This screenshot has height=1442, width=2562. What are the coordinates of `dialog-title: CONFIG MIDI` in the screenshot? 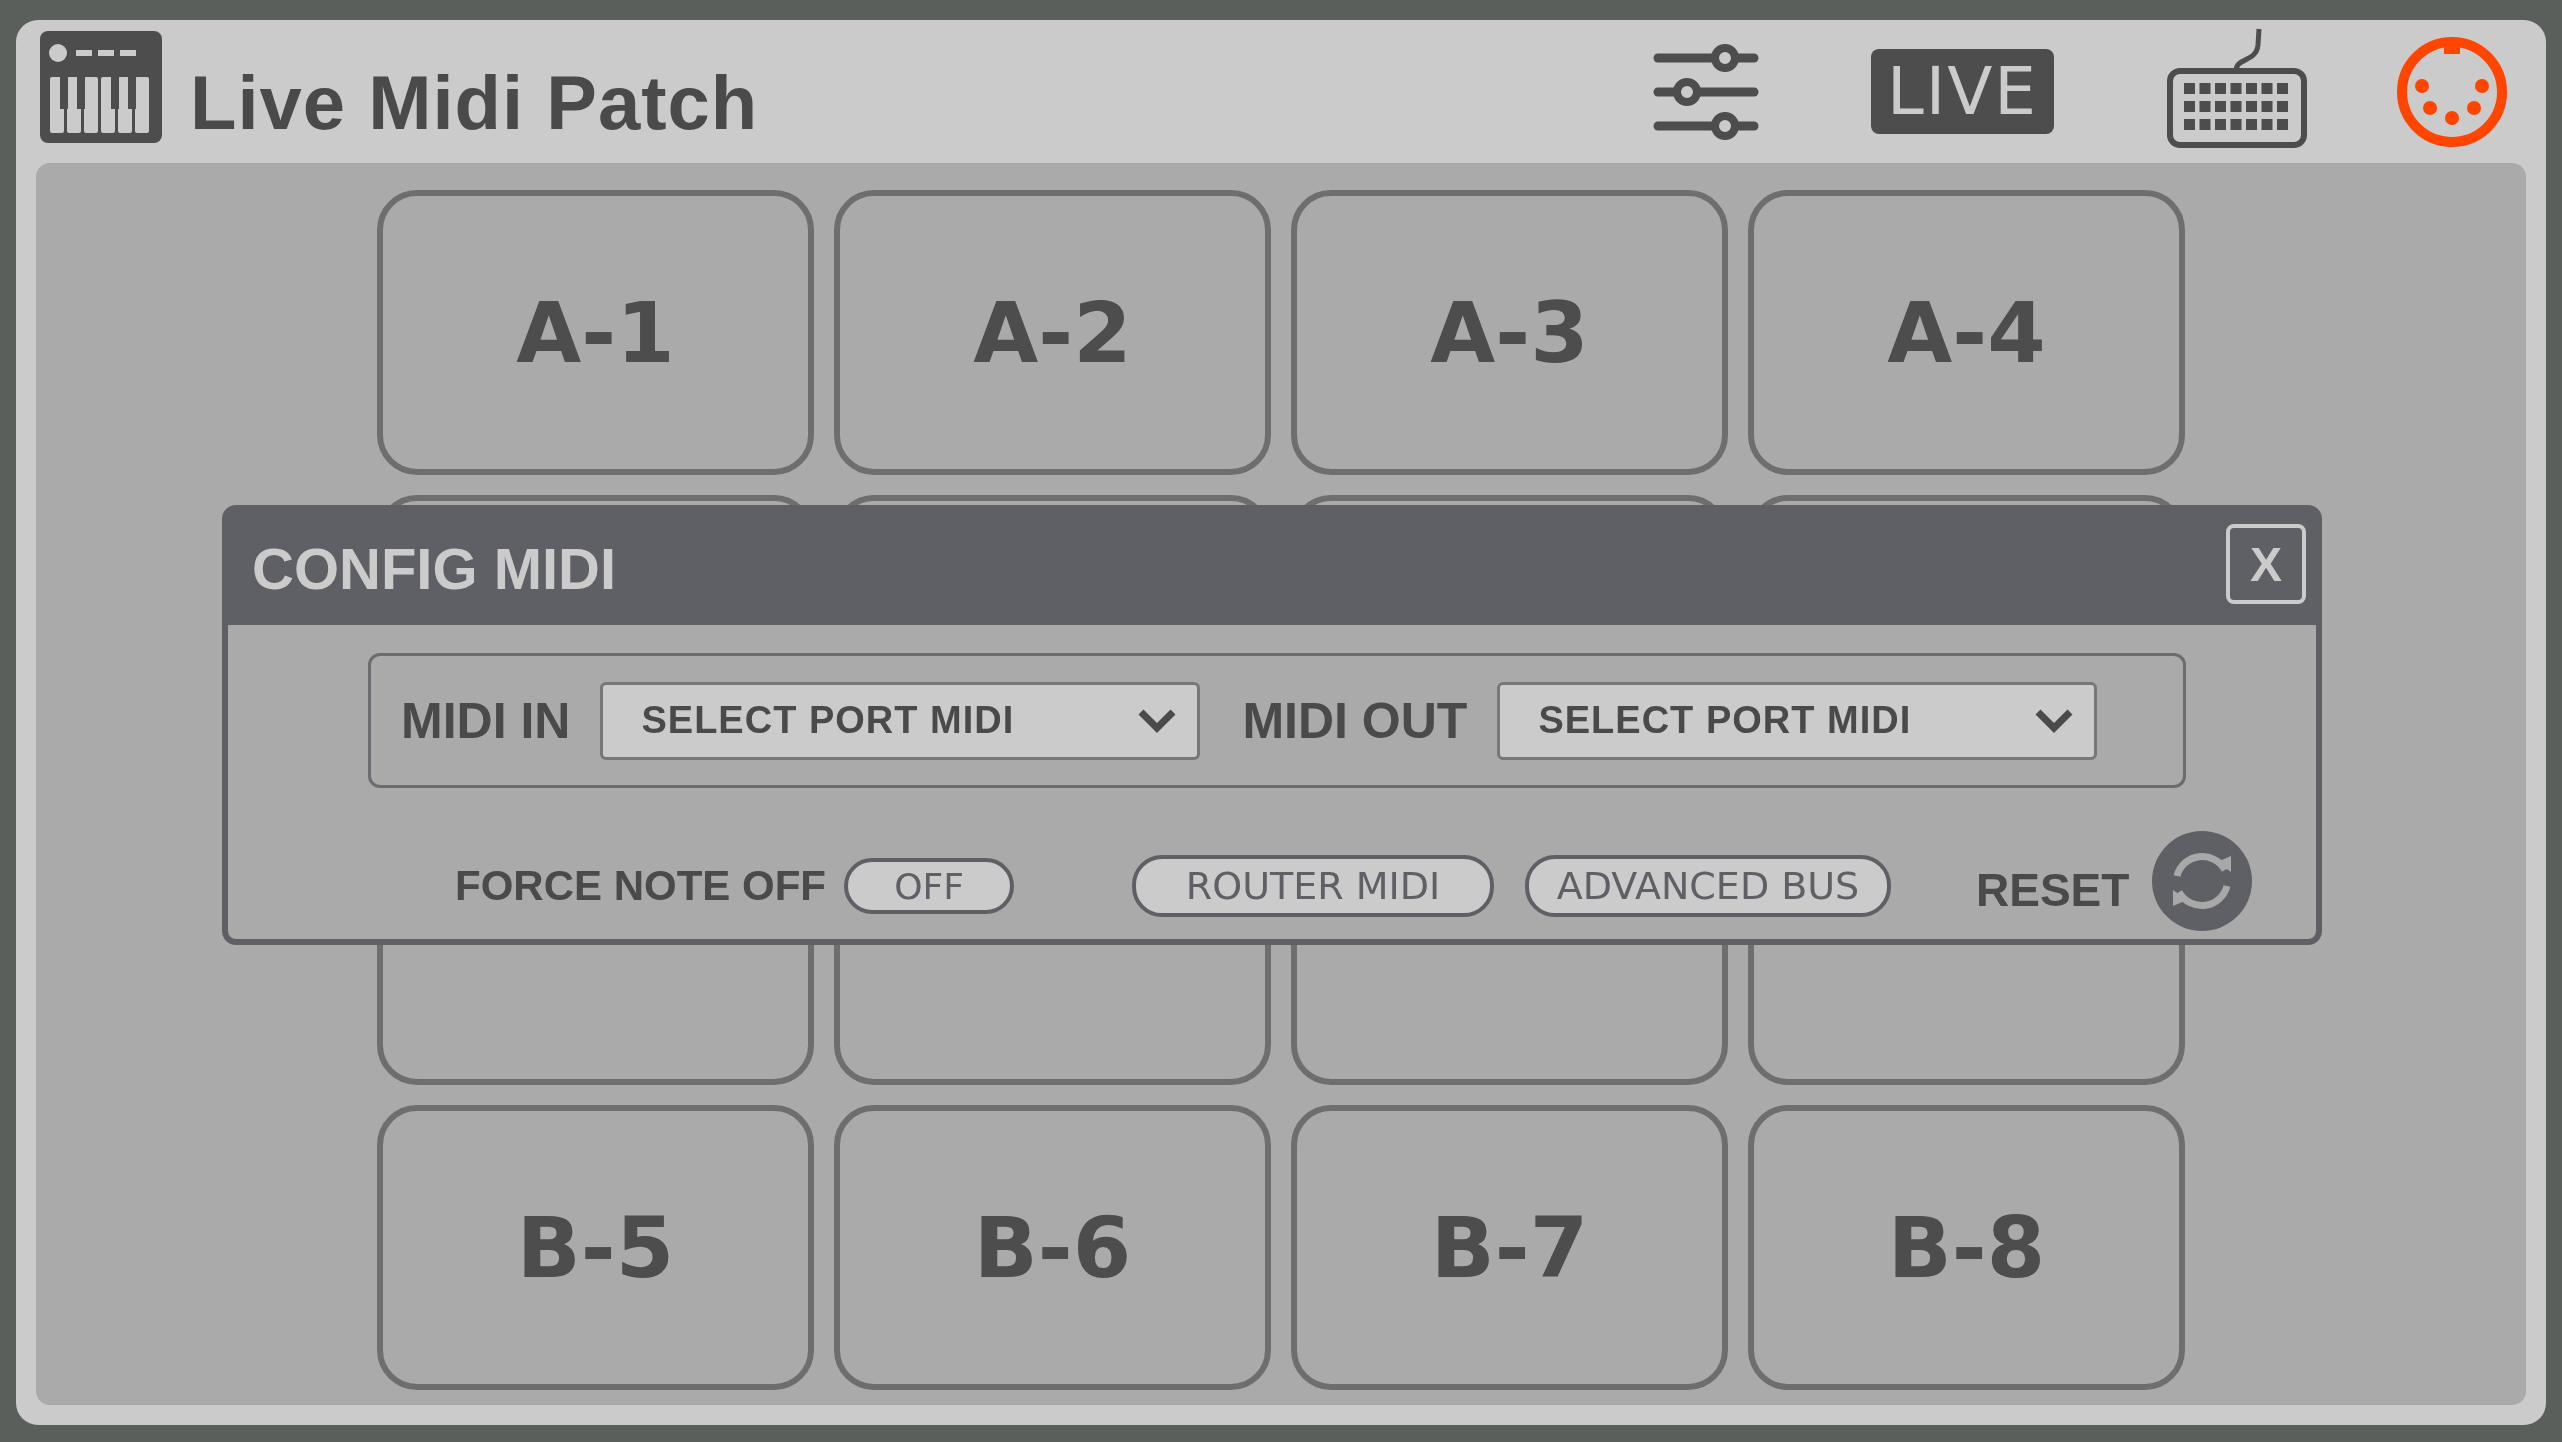 It's located at (434, 568).